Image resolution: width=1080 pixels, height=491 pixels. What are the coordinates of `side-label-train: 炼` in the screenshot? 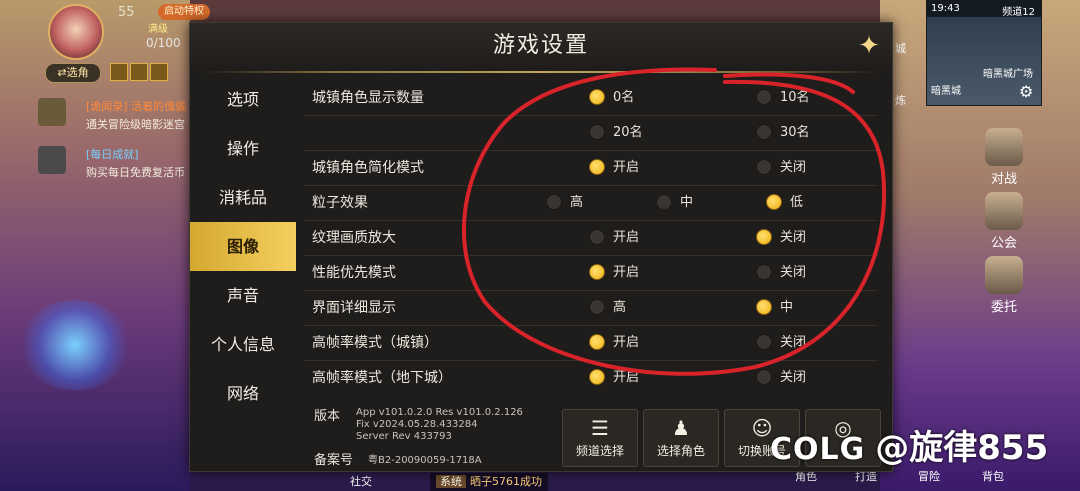 It's located at (900, 100).